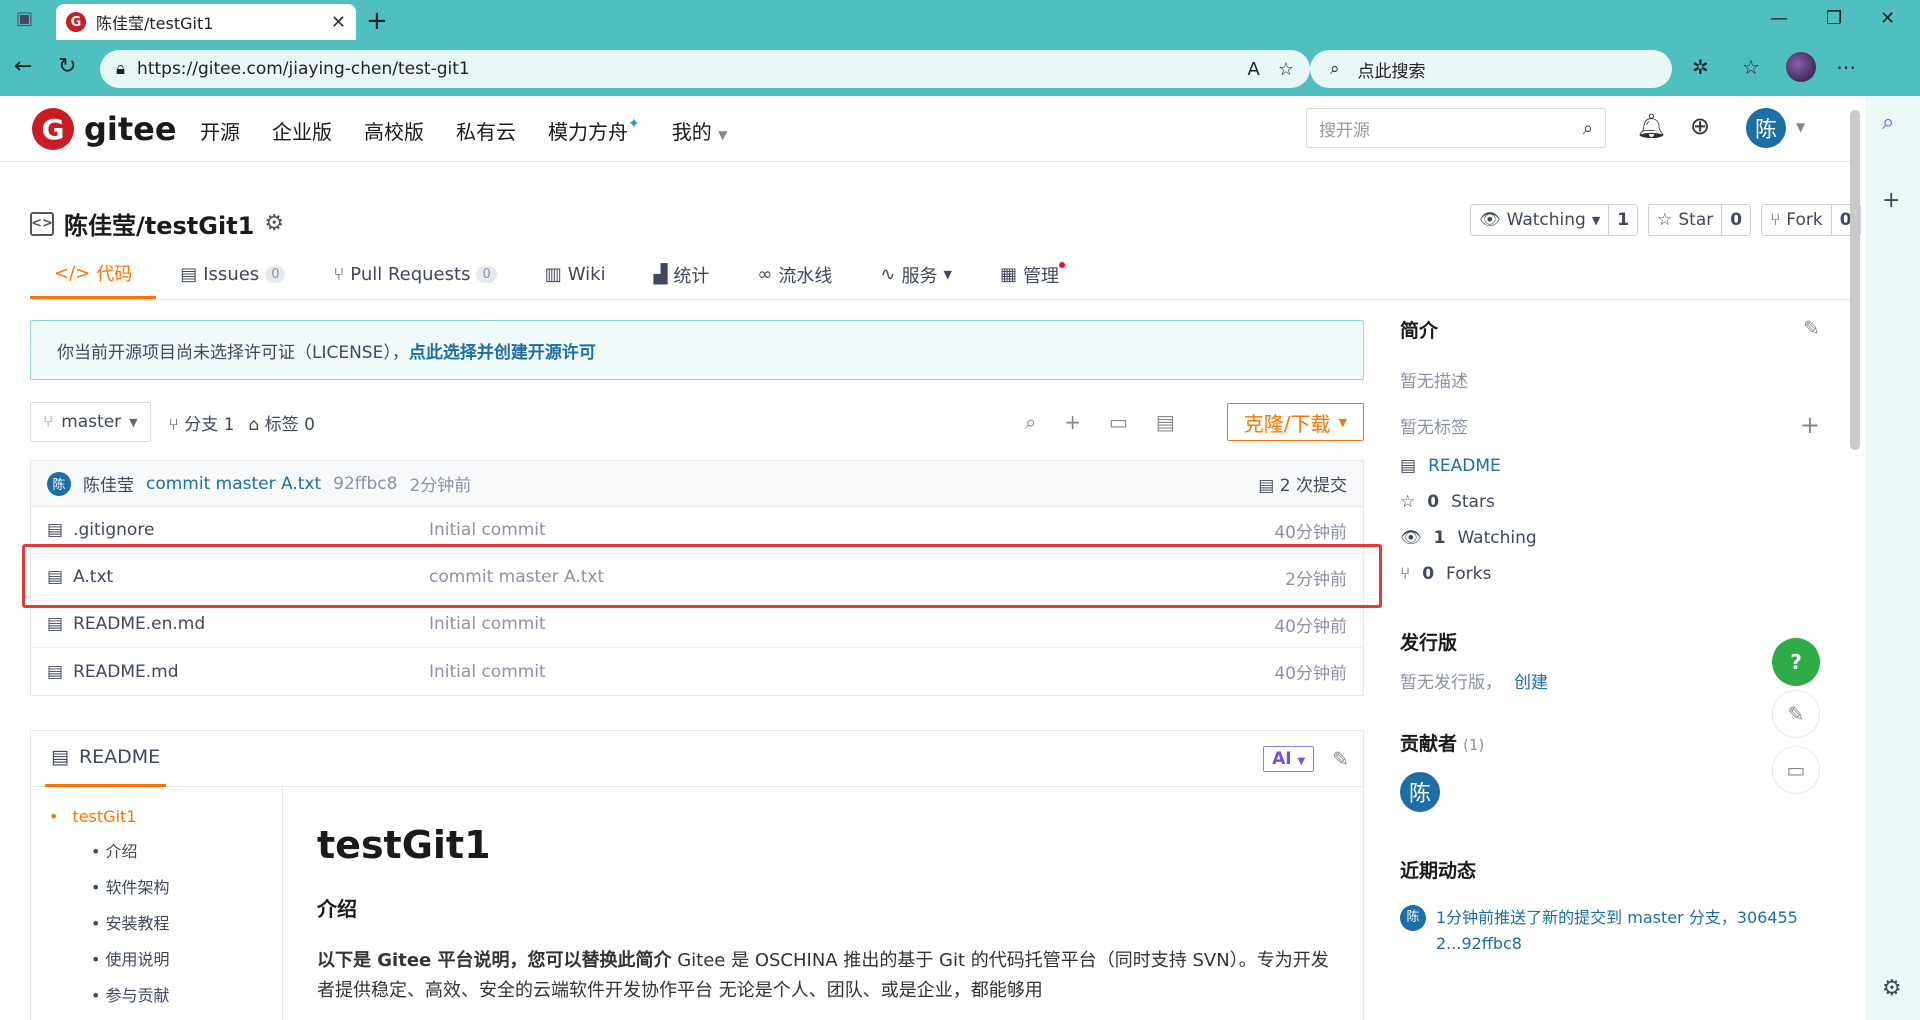  What do you see at coordinates (232, 274) in the screenshot?
I see `tab-issues: ▤ Issues 0` at bounding box center [232, 274].